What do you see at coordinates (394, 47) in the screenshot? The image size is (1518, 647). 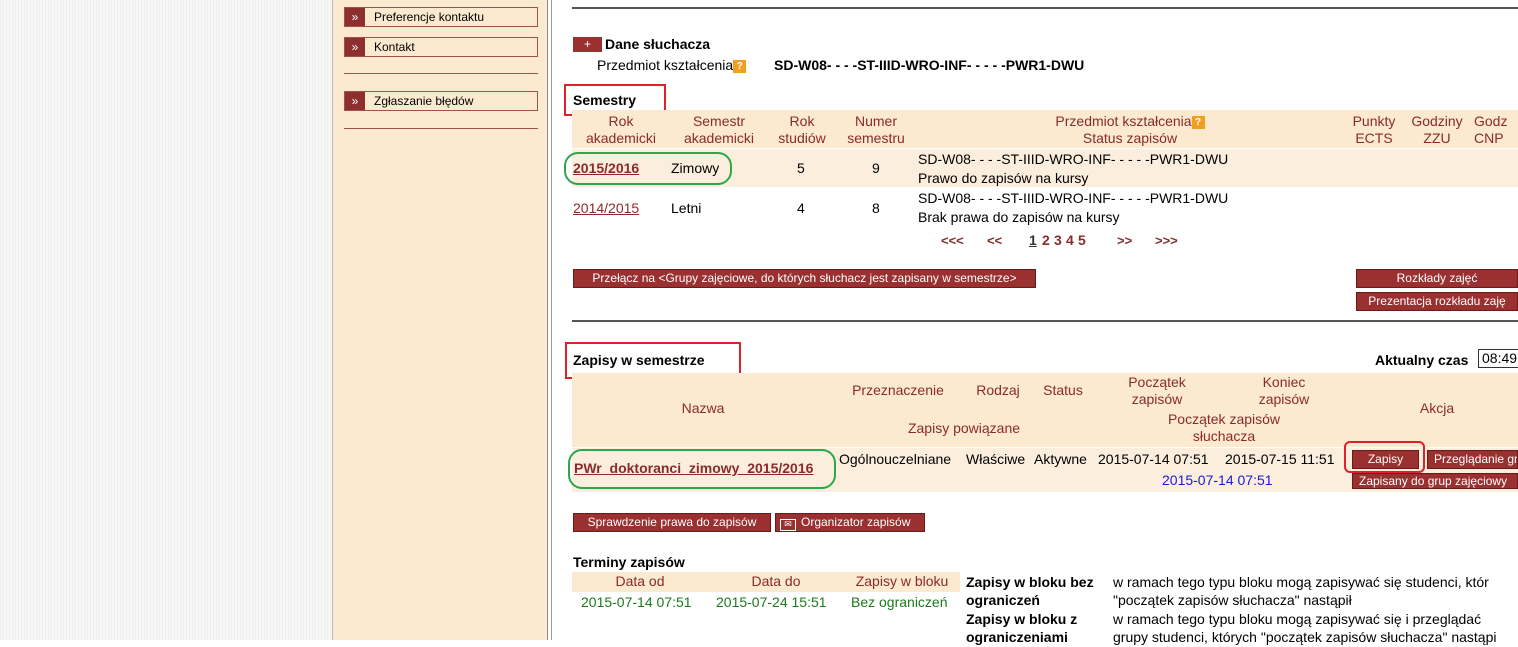 I see `menu-item-label: Kontakt` at bounding box center [394, 47].